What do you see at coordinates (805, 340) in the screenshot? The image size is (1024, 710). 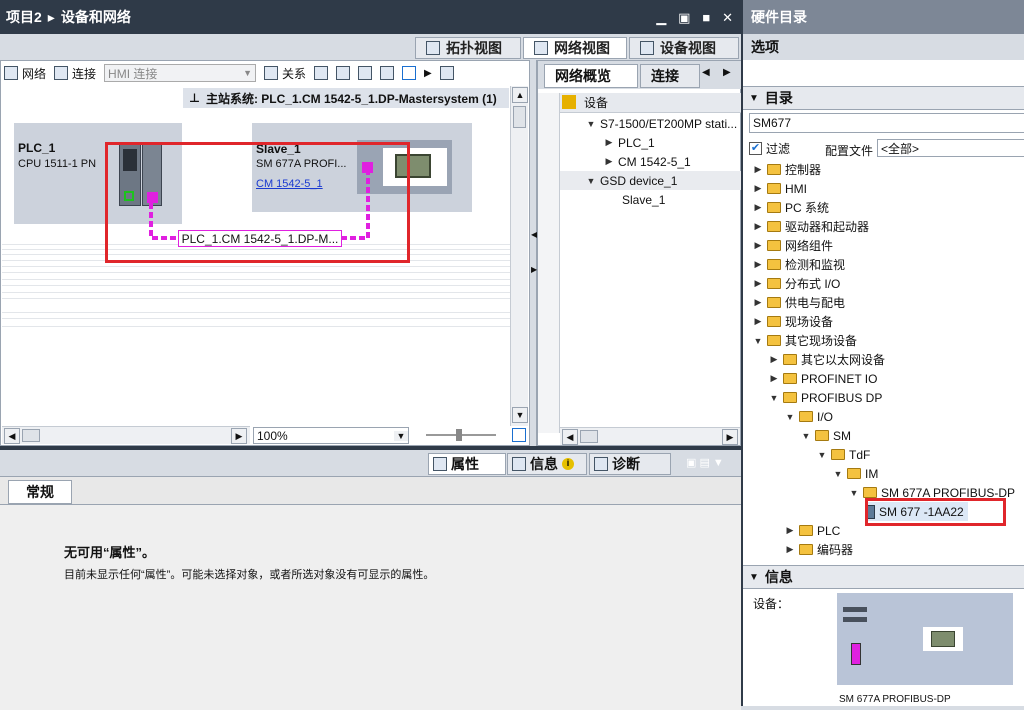 I see `catalog-tree-item: ▼ 其它现场设备` at bounding box center [805, 340].